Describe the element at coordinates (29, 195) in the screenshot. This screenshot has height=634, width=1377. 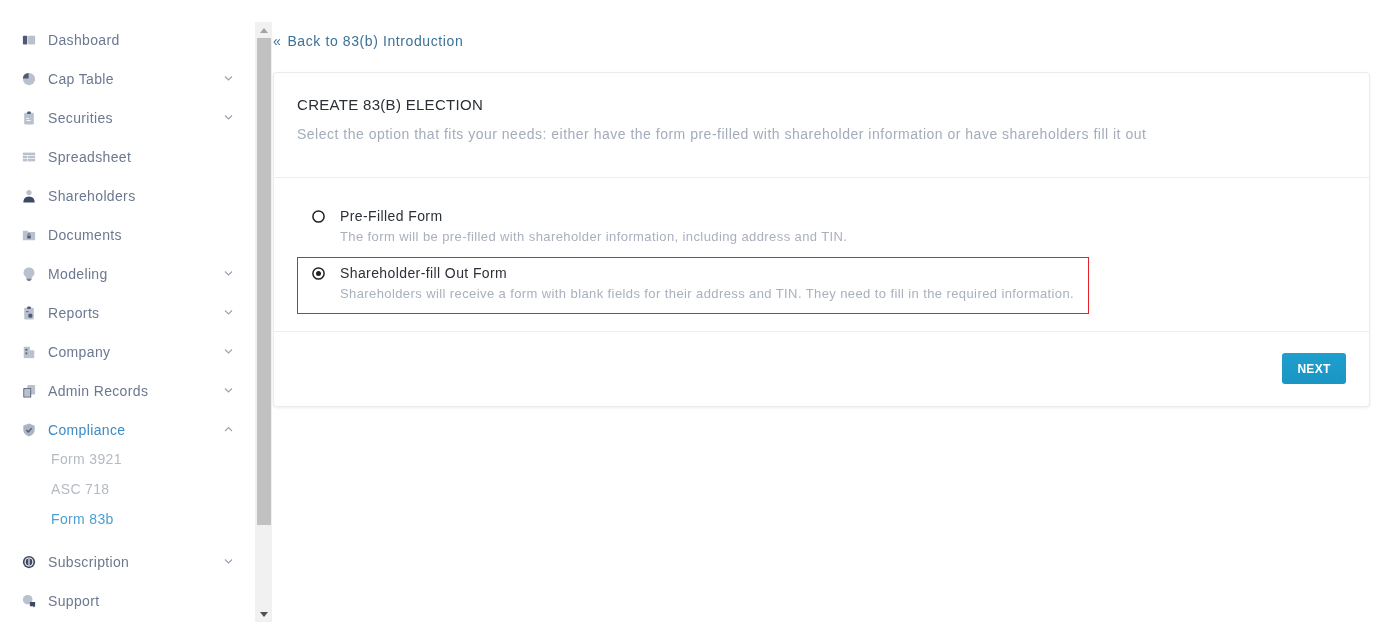
I see `person-icon` at that location.